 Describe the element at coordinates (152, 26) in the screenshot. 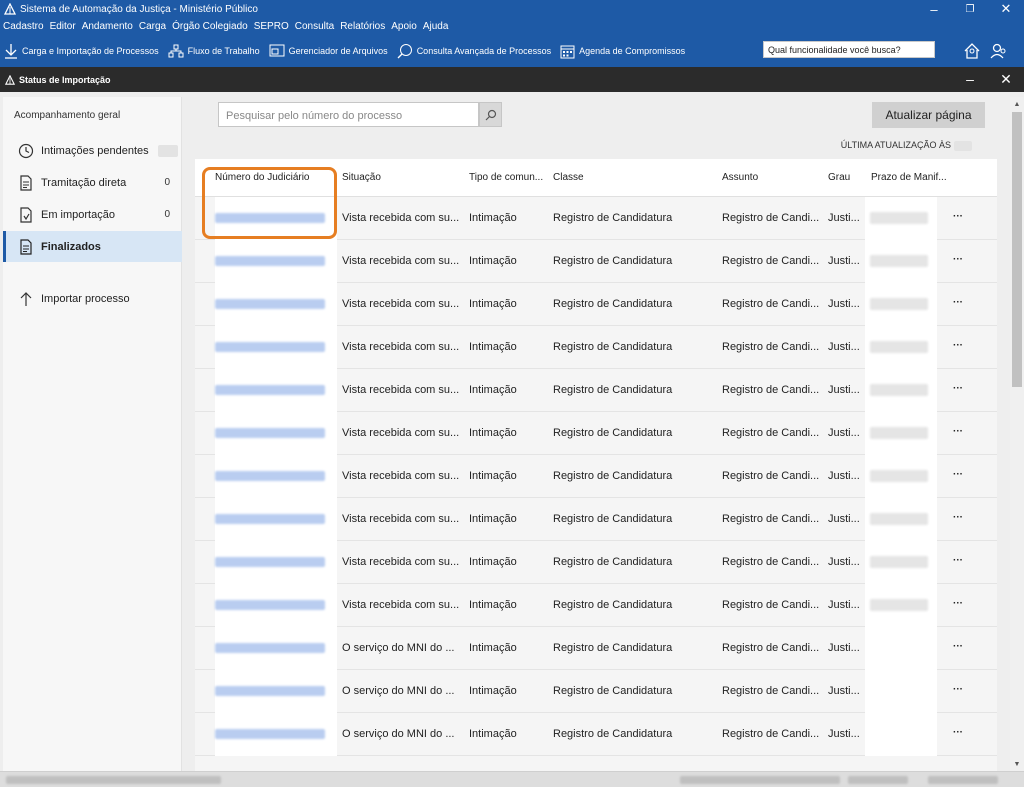

I see `menu-carga: Carga` at that location.